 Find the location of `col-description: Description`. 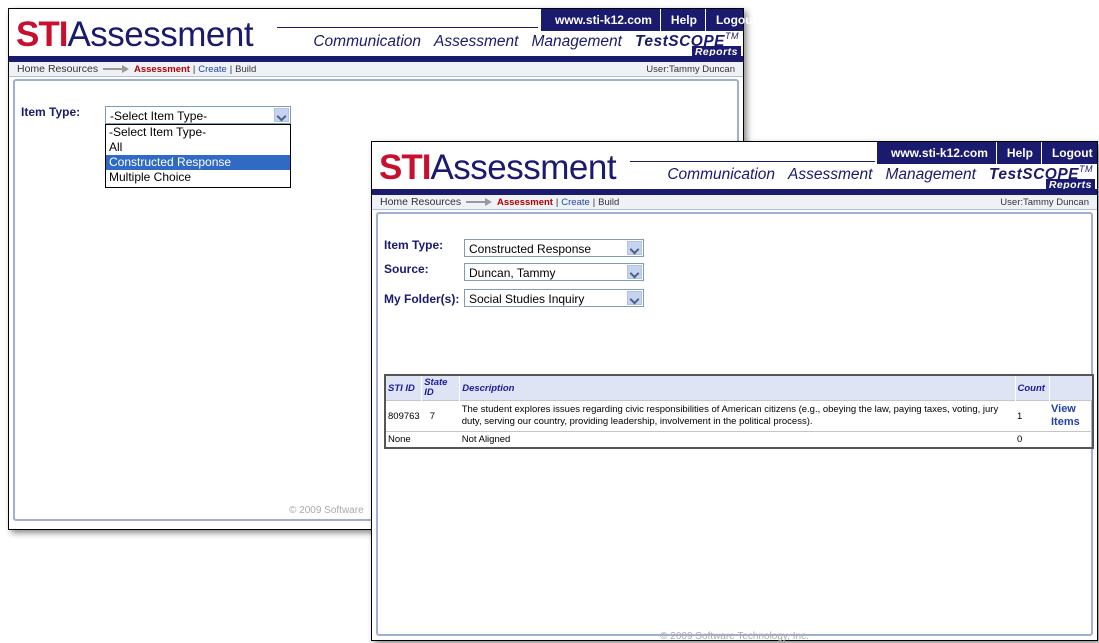

col-description: Description is located at coordinates (737, 388).